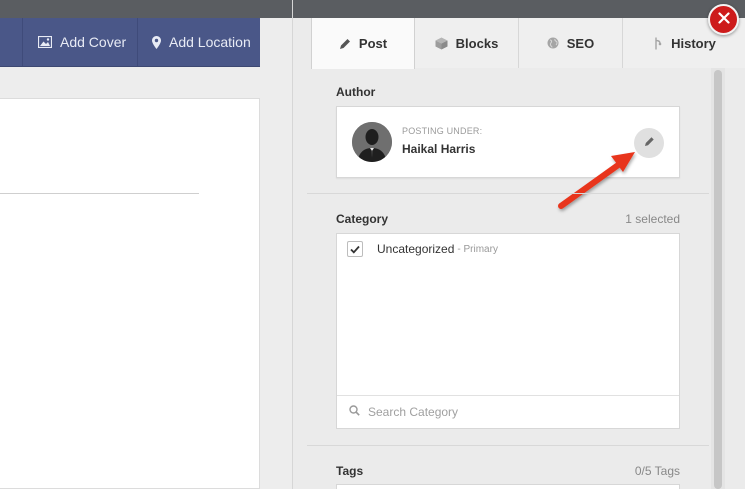 The width and height of the screenshot is (745, 489). What do you see at coordinates (354, 412) in the screenshot?
I see `search-icon` at bounding box center [354, 412].